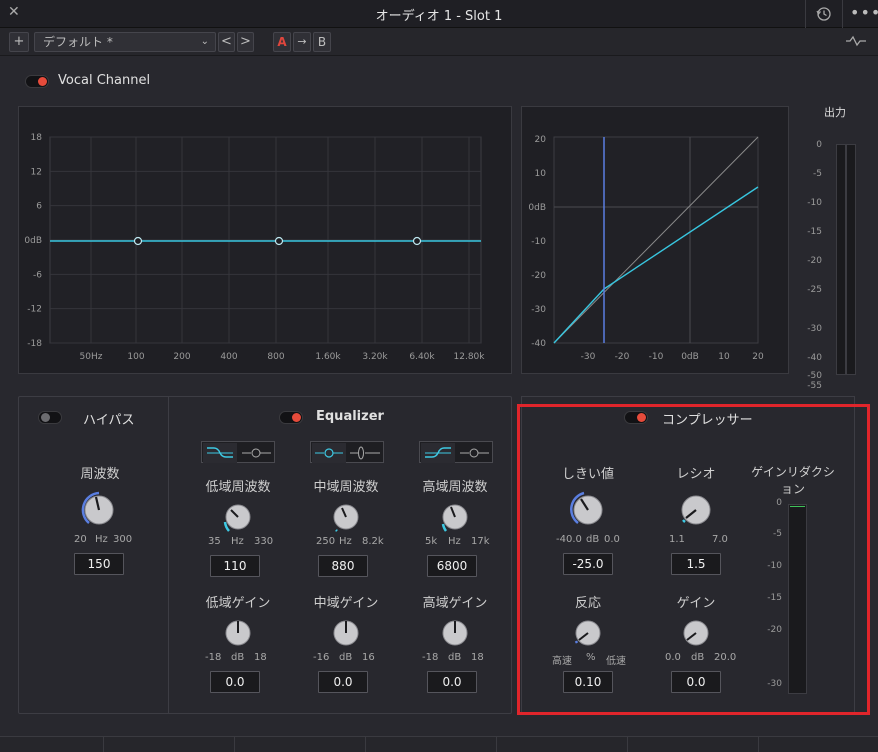  I want to click on high-gain-value: 0.0, so click(452, 682).